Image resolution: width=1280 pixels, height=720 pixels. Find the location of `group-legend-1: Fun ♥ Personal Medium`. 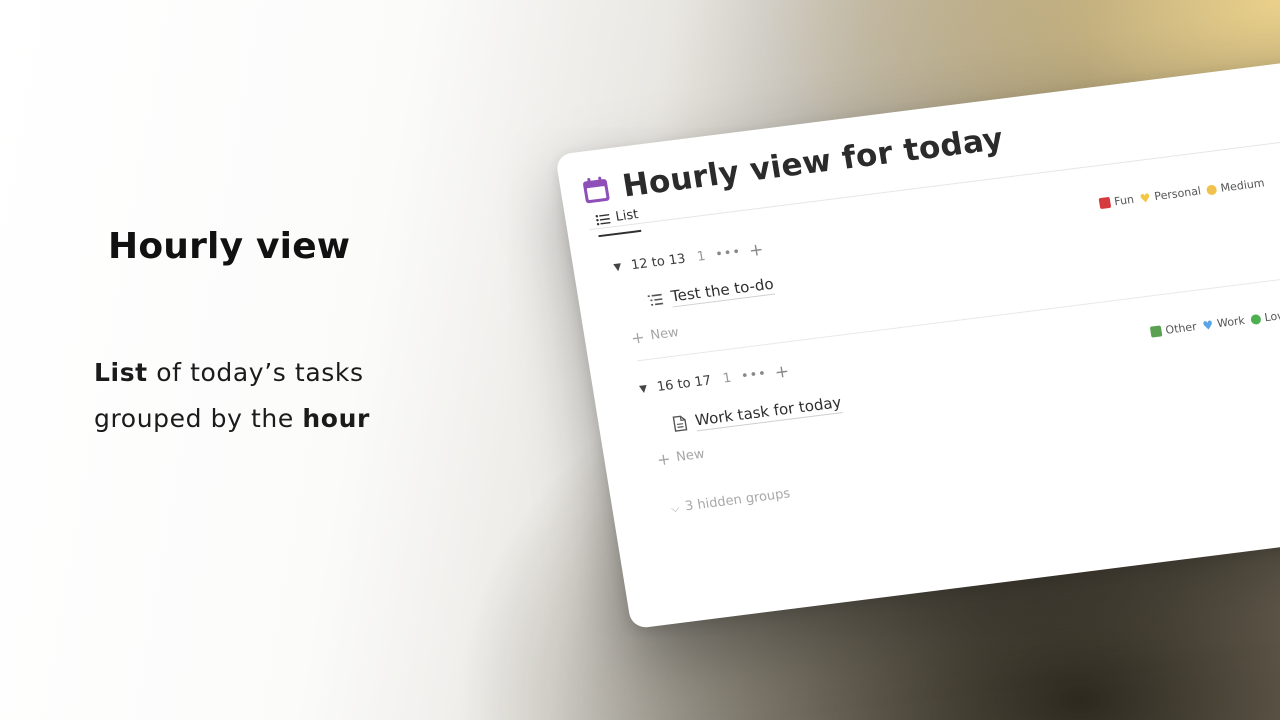

group-legend-1: Fun ♥ Personal Medium is located at coordinates (1181, 193).